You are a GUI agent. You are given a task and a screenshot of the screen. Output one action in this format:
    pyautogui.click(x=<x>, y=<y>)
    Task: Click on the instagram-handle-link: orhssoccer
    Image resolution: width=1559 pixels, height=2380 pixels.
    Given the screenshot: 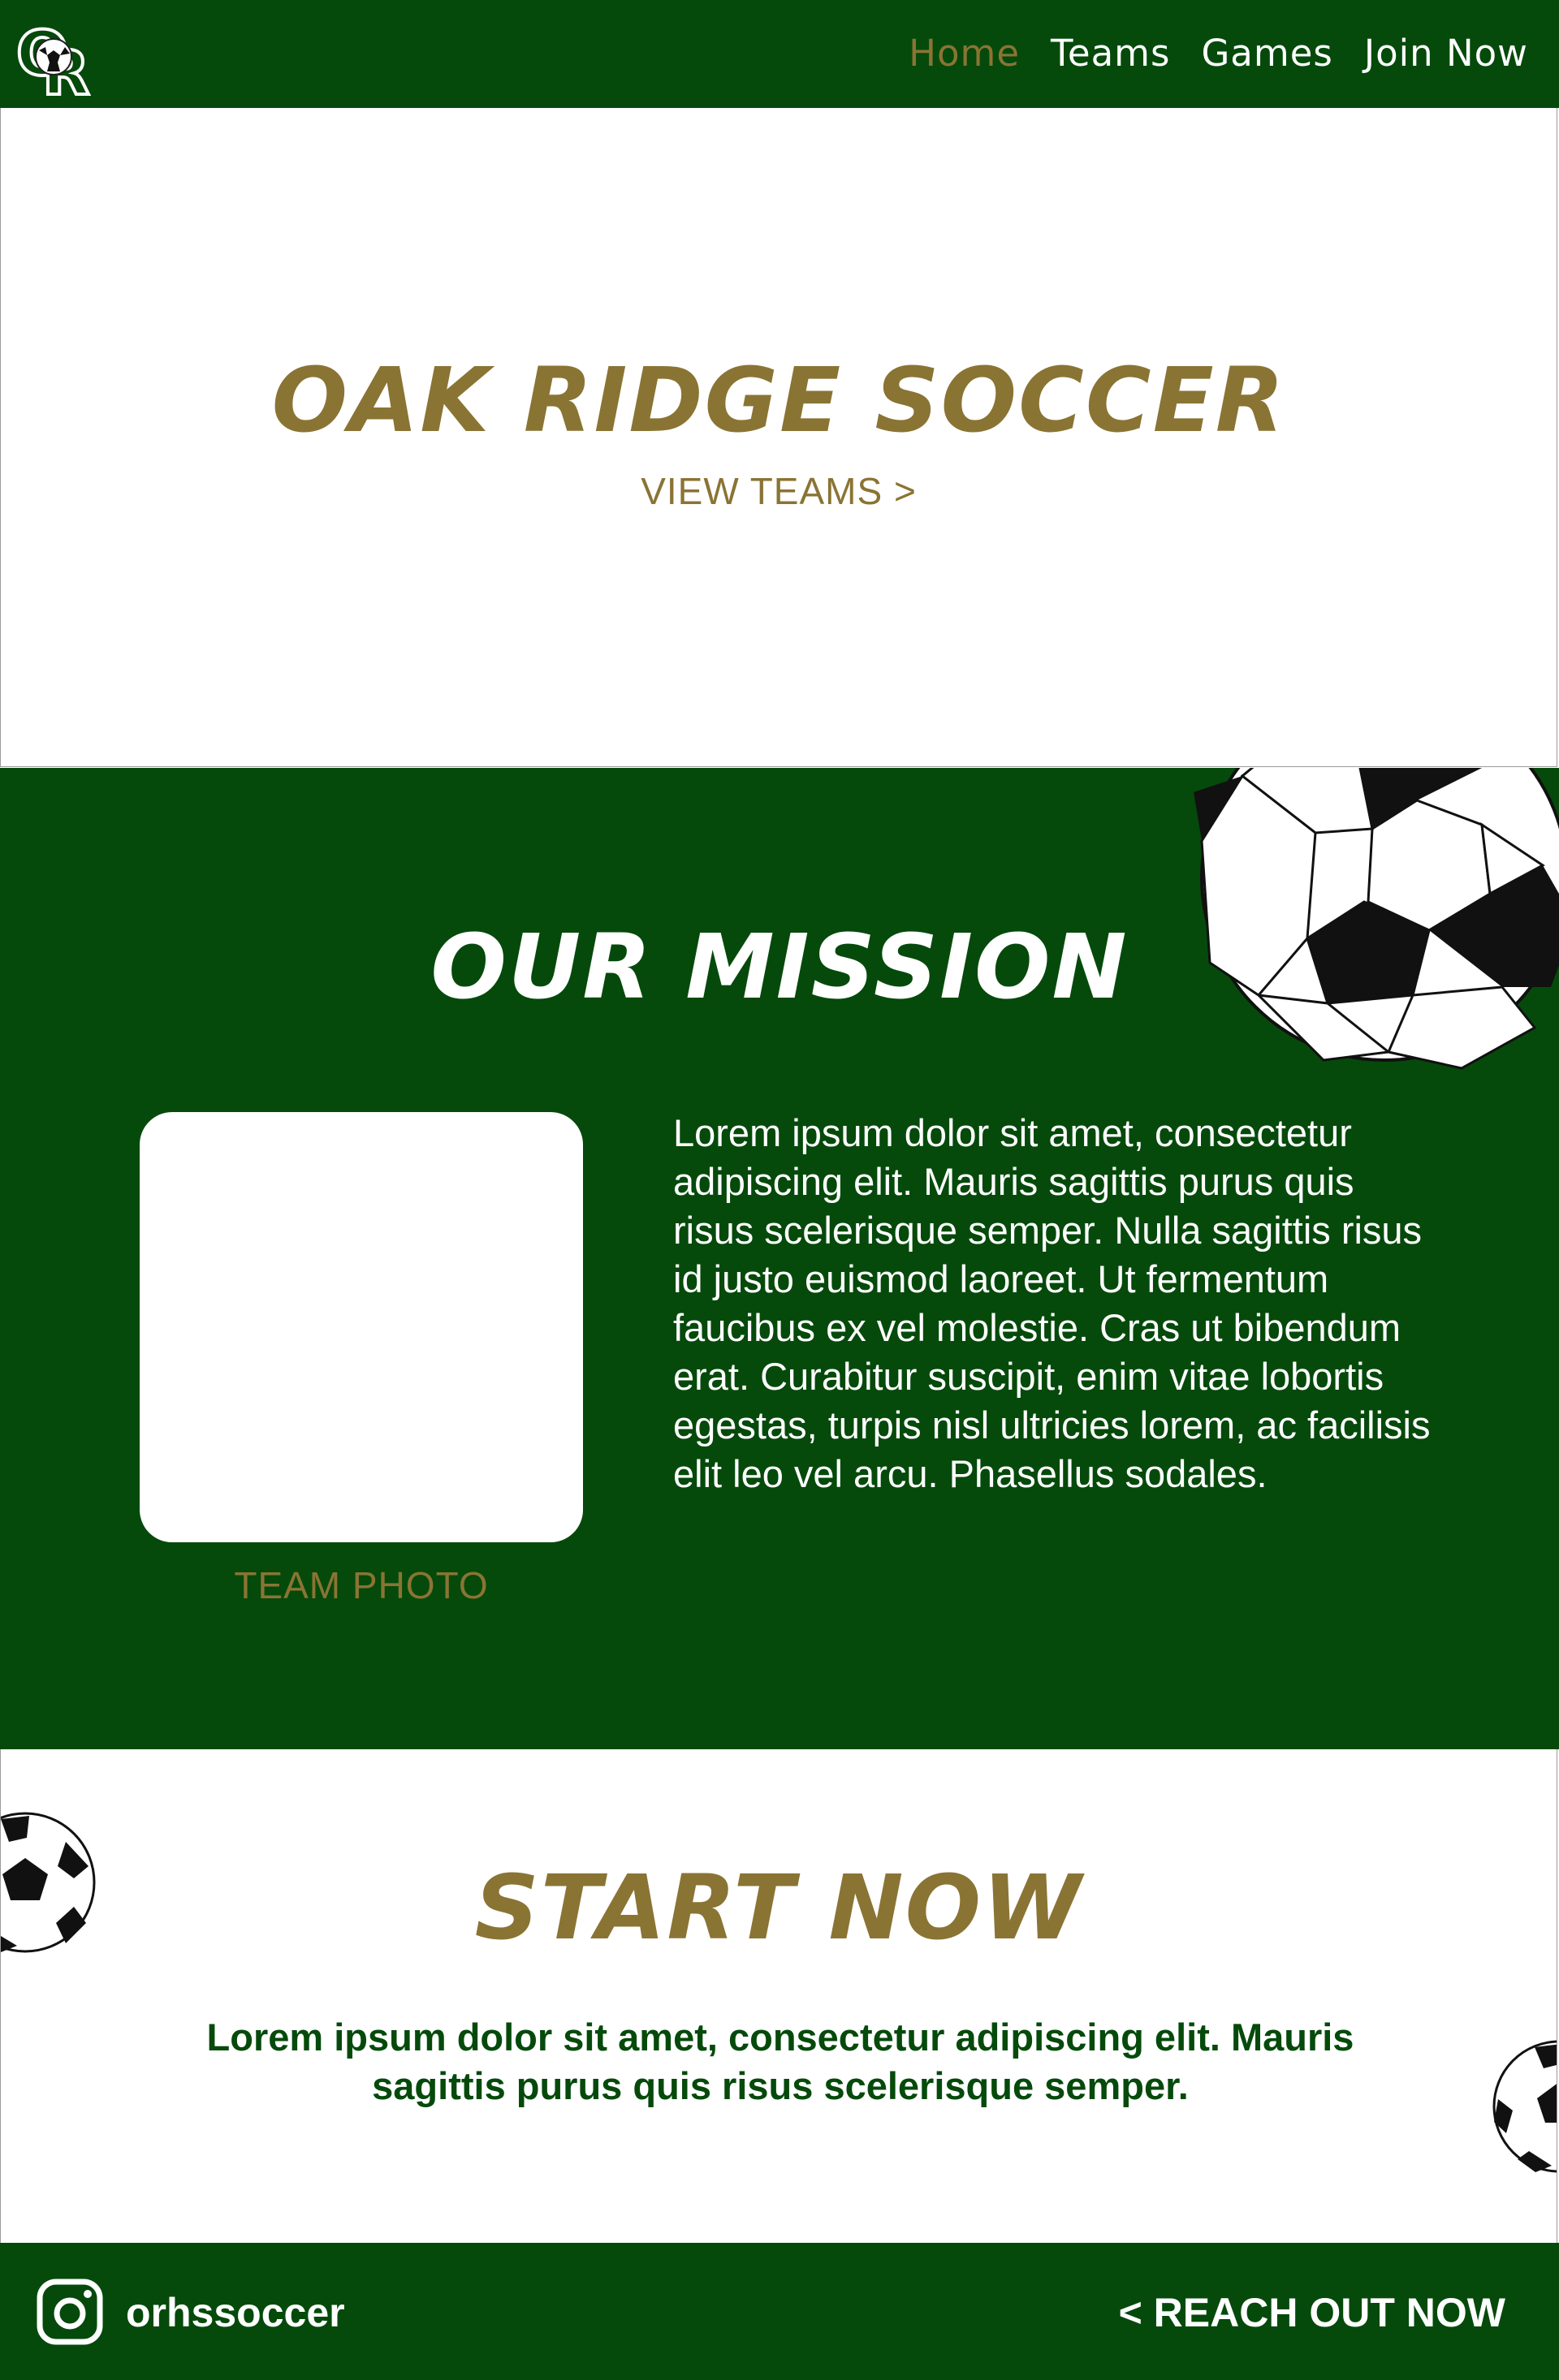 What is the action you would take?
    pyautogui.click(x=235, y=2313)
    